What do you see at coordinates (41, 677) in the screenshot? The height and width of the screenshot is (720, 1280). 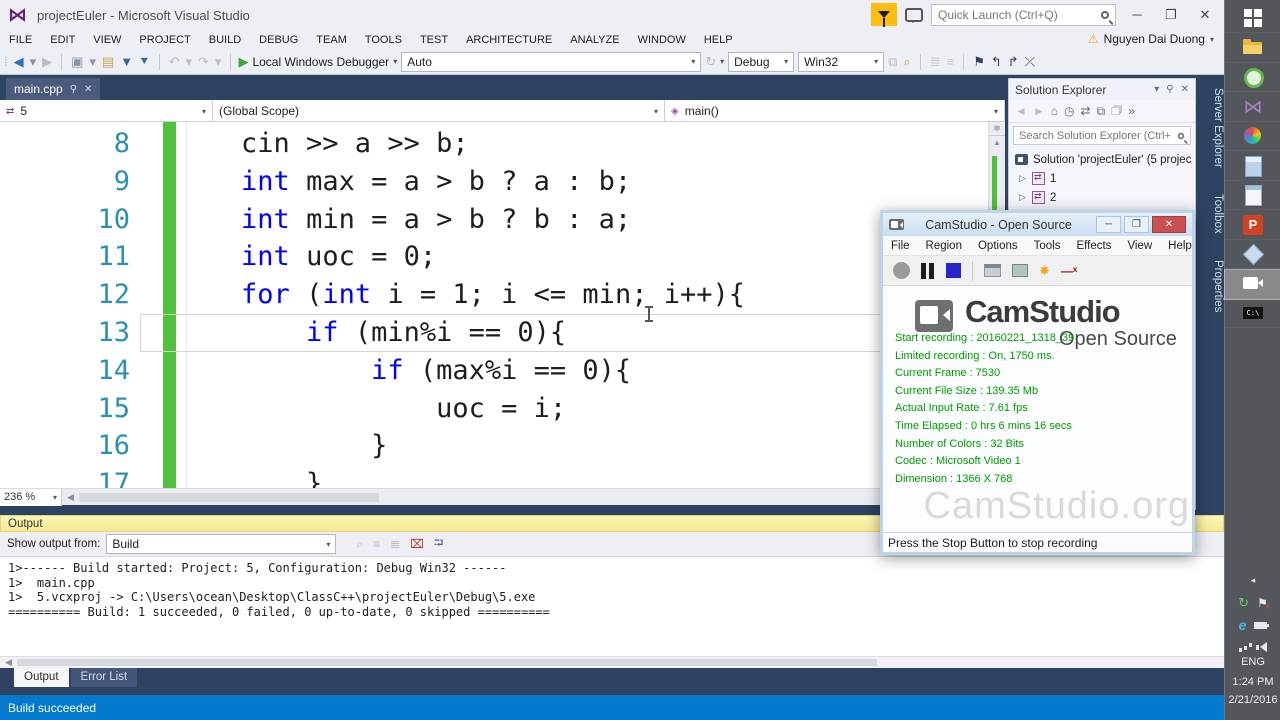 I see `bottom-tab-output: Output` at bounding box center [41, 677].